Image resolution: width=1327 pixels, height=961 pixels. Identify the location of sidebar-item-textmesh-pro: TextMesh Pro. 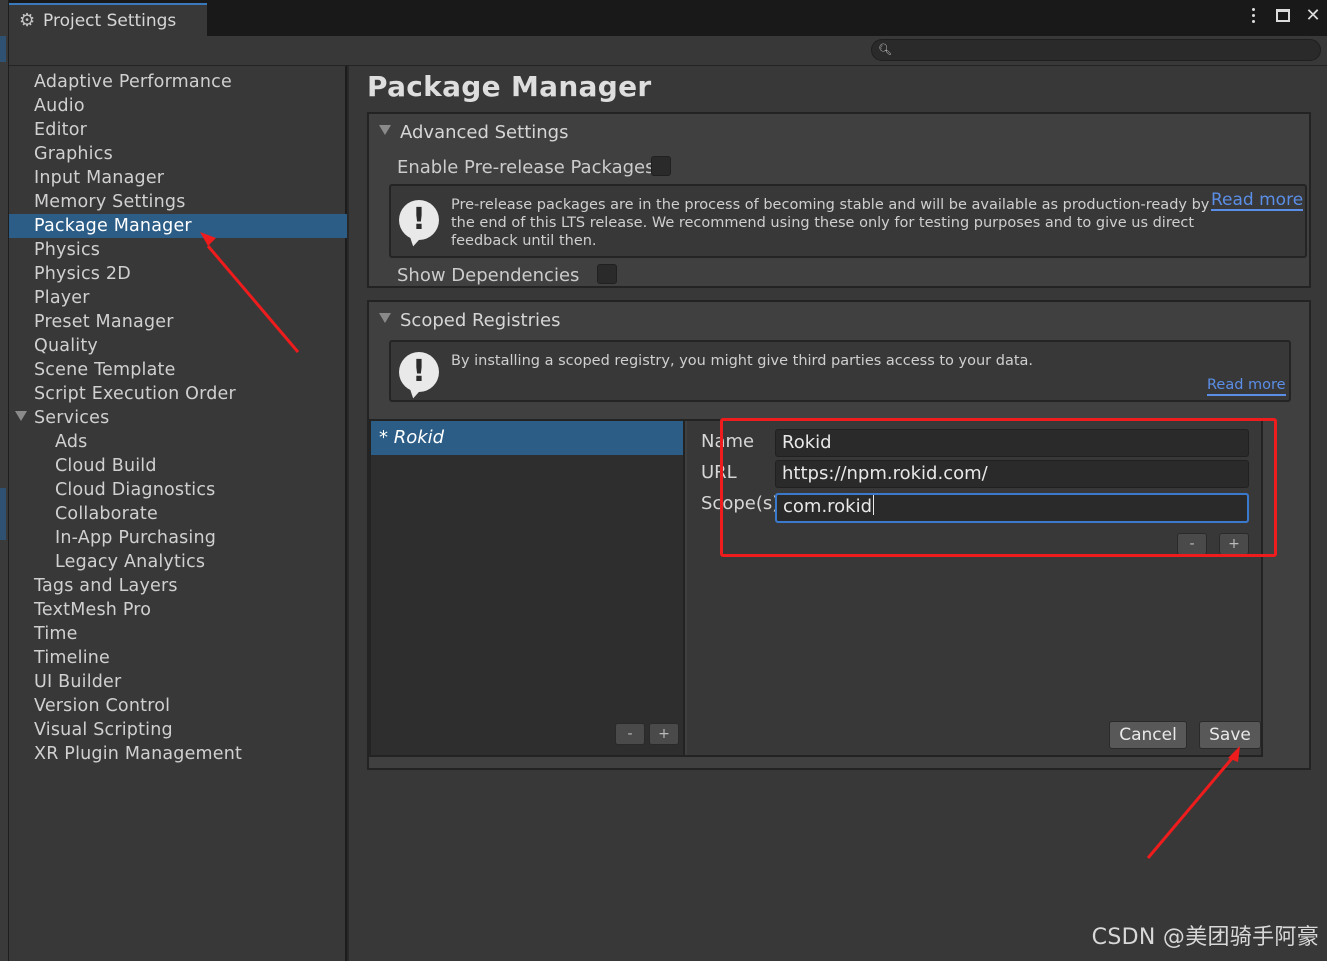
(178, 610).